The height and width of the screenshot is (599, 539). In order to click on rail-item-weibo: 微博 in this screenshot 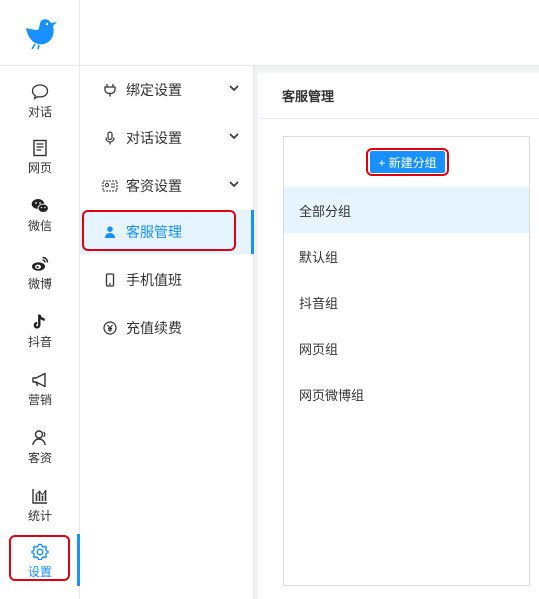, I will do `click(40, 272)`.